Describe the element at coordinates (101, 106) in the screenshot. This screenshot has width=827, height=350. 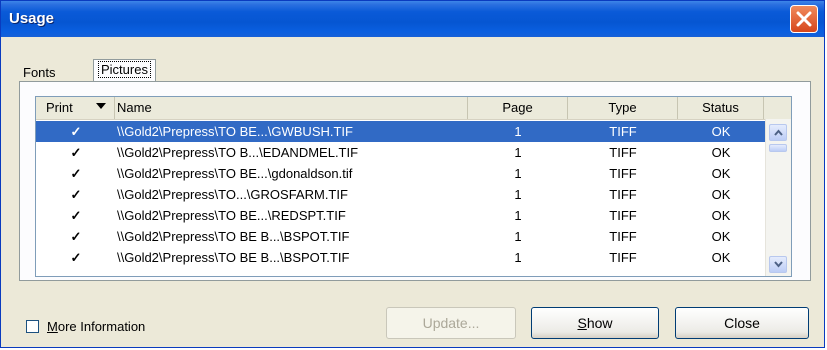
I see `dropdown-arrow-icon` at that location.